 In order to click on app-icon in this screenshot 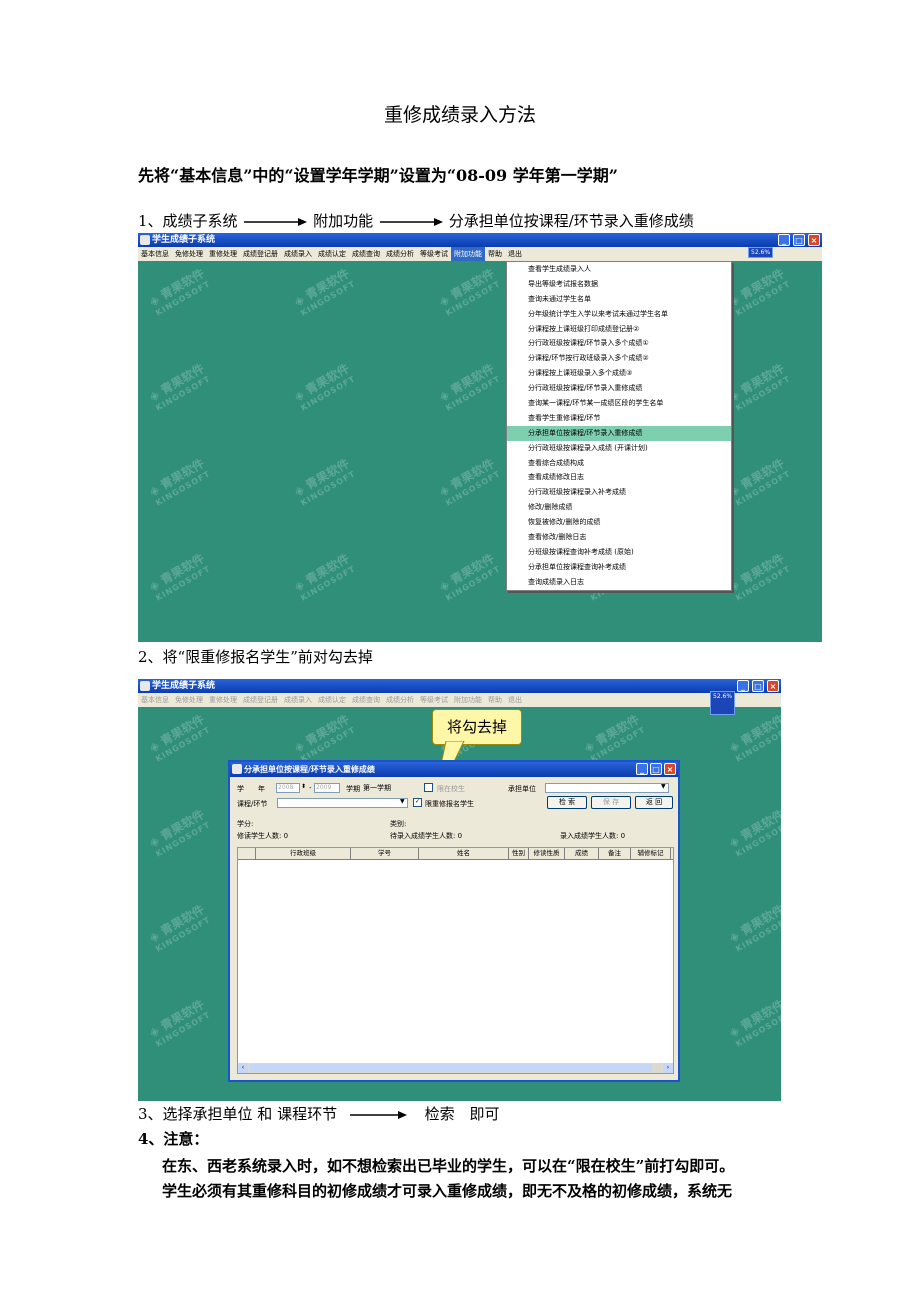, I will do `click(145, 686)`.